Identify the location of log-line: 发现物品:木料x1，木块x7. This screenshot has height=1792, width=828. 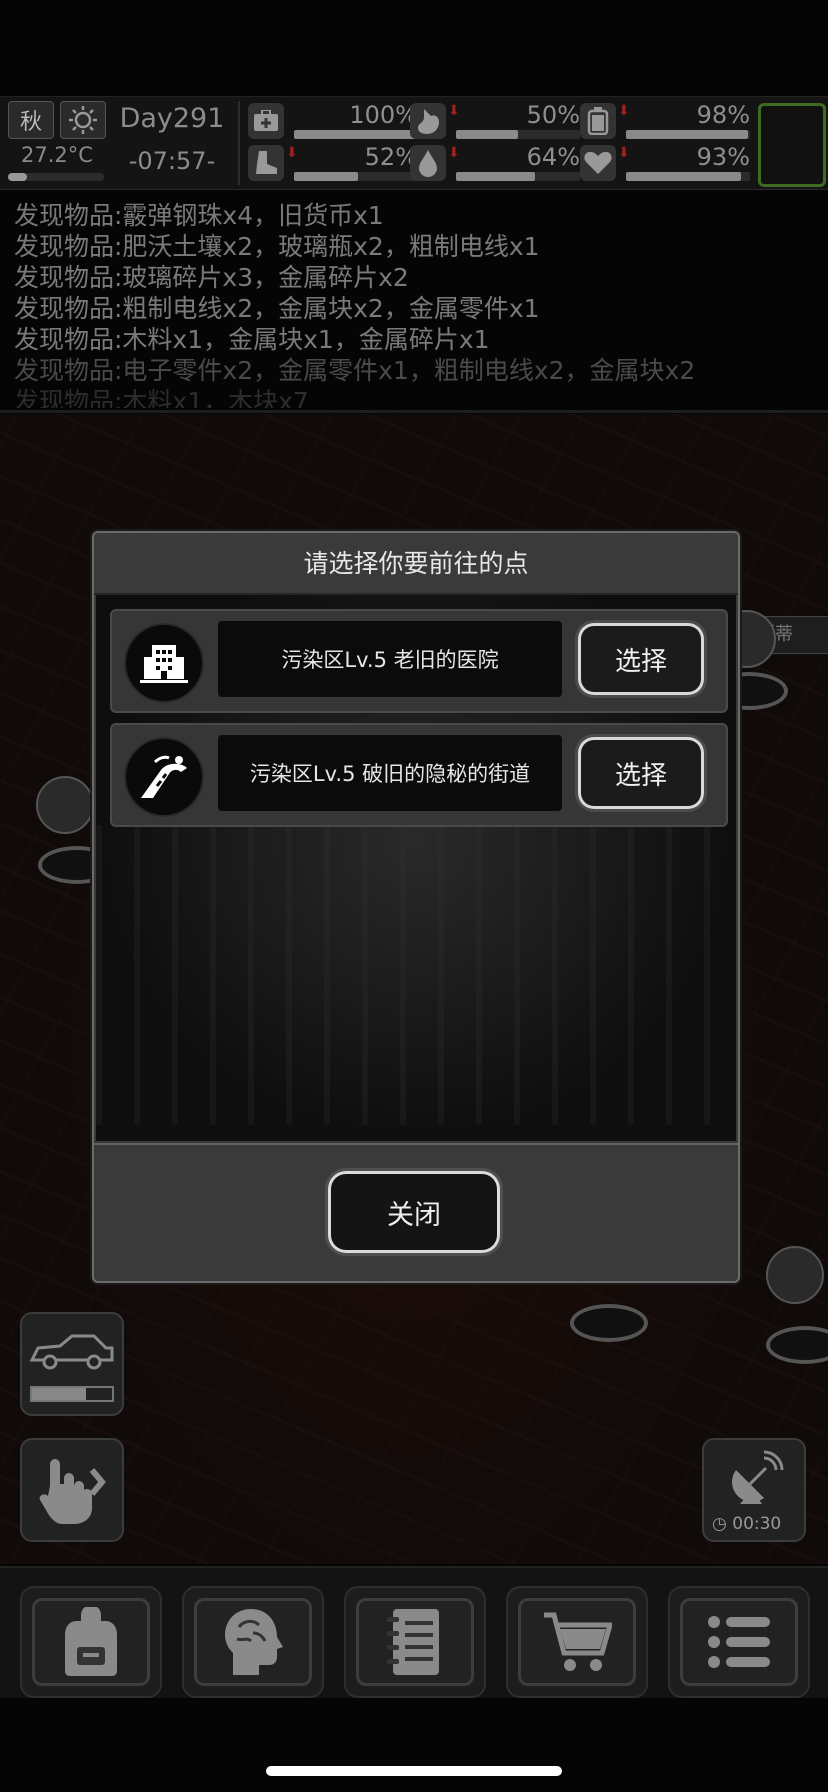
(161, 397).